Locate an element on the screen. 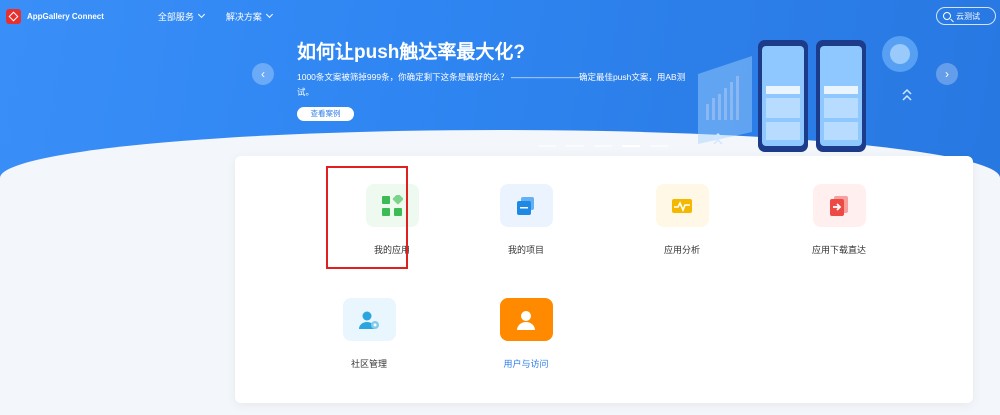 The width and height of the screenshot is (1000, 415). nav-solutions: 解决方案 is located at coordinates (249, 16).